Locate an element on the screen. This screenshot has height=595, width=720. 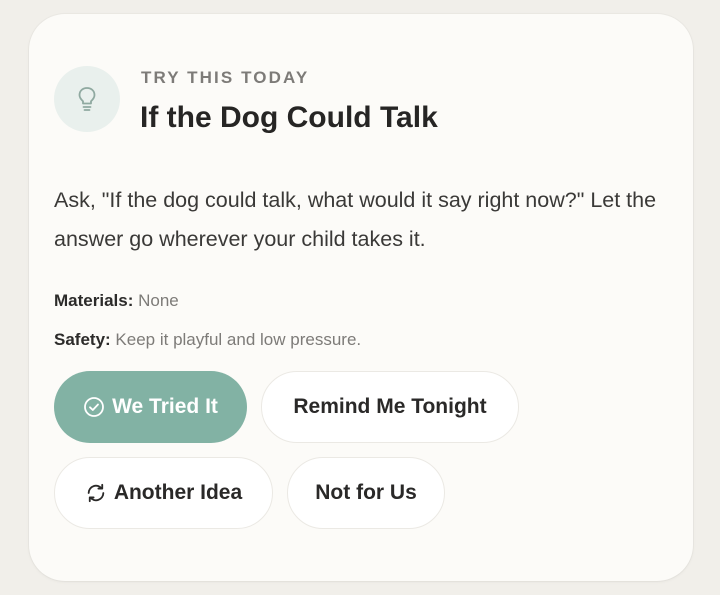
check-circle-icon is located at coordinates (94, 407).